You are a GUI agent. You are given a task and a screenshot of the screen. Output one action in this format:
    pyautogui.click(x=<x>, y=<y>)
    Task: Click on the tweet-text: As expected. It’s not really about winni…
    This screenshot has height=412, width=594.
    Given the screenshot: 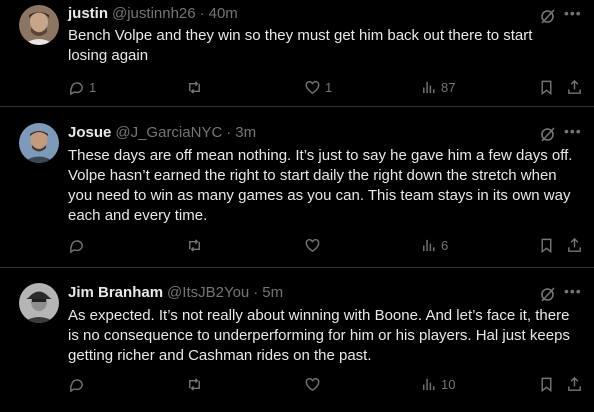 What is the action you would take?
    pyautogui.click(x=319, y=335)
    